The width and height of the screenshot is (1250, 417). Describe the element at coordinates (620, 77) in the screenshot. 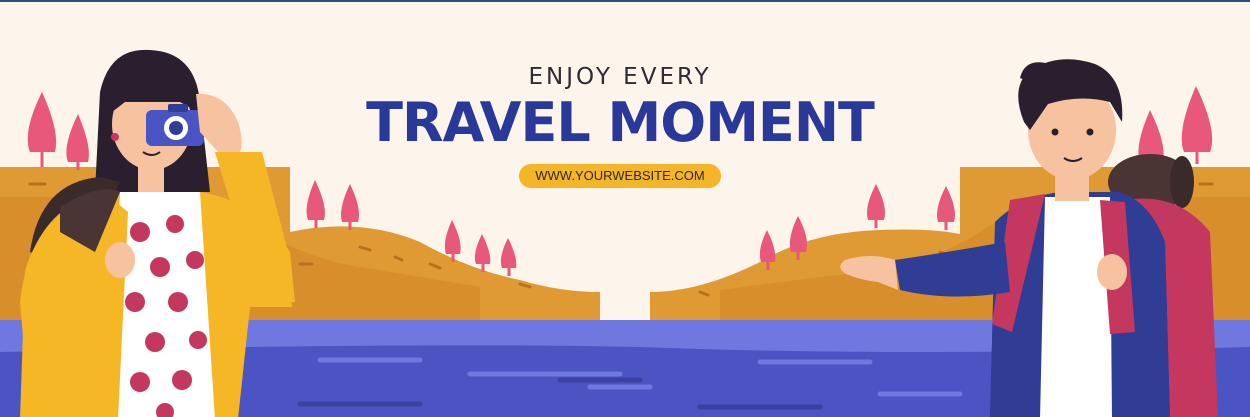

I see `banner-subtitle: ENJOY EVERY` at that location.